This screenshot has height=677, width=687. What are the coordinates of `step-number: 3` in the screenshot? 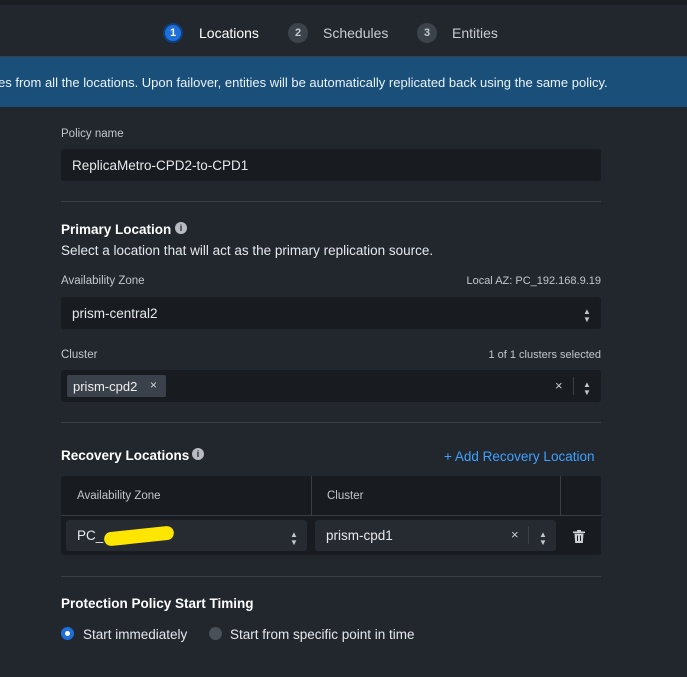 It's located at (427, 33).